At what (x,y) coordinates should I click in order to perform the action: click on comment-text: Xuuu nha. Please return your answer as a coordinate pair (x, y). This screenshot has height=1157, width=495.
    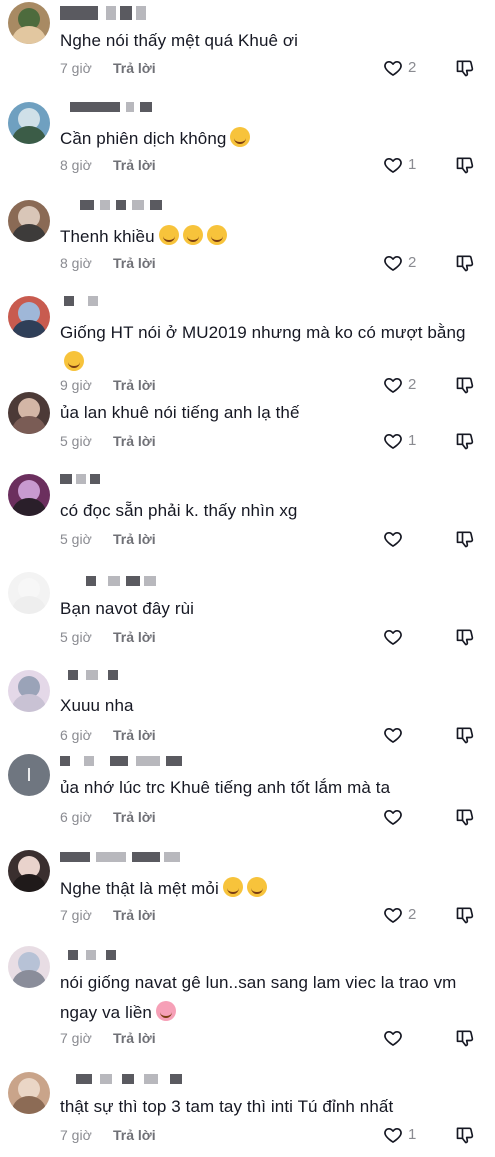
    Looking at the image, I should click on (267, 706).